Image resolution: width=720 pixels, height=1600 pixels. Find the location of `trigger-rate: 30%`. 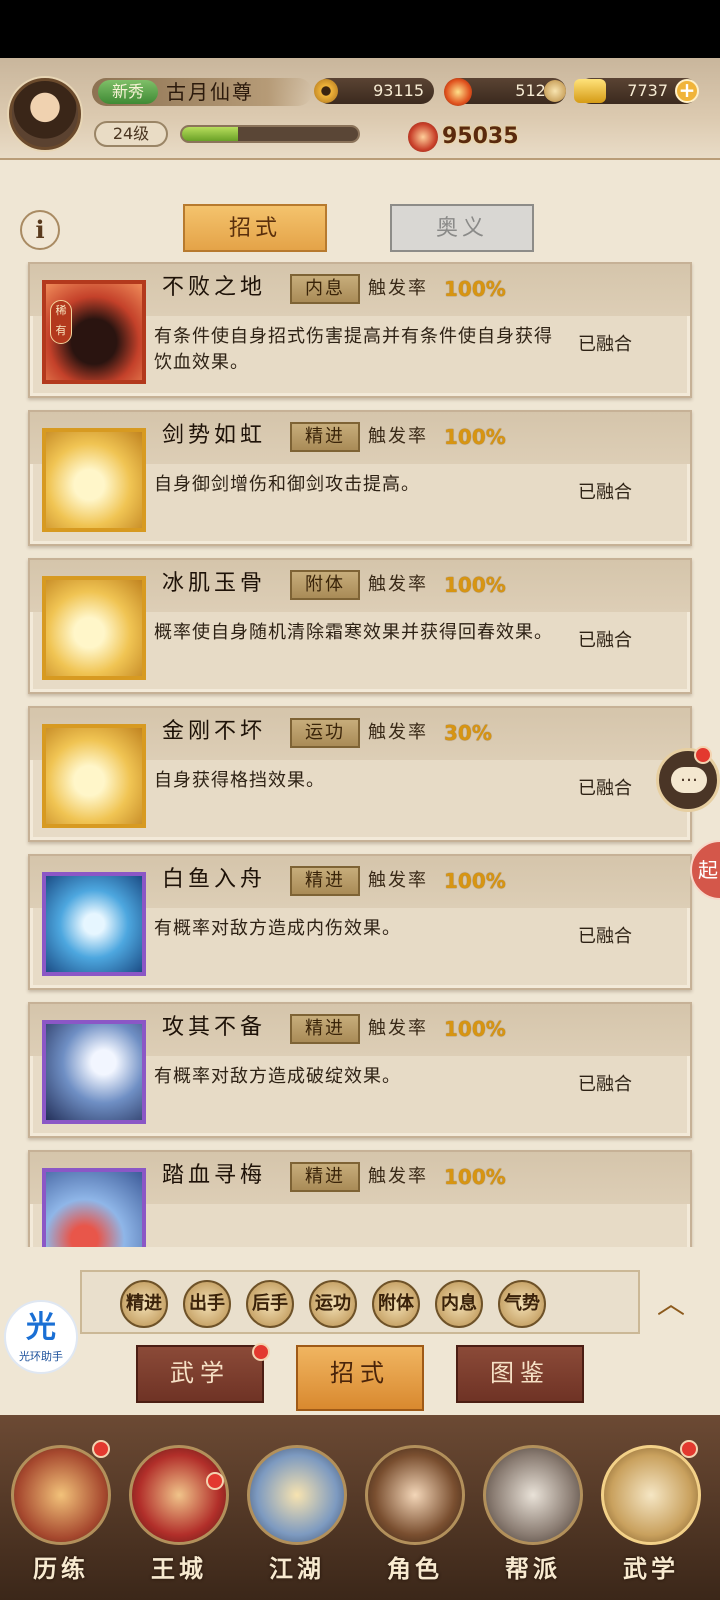

trigger-rate: 30% is located at coordinates (468, 733).